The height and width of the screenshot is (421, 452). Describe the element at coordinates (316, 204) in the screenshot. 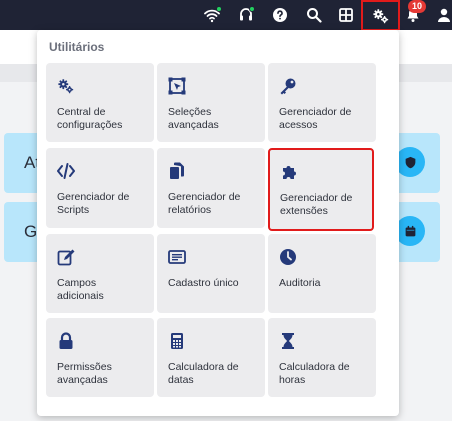

I see `menu-item-label: Gerenciador de extensões` at that location.